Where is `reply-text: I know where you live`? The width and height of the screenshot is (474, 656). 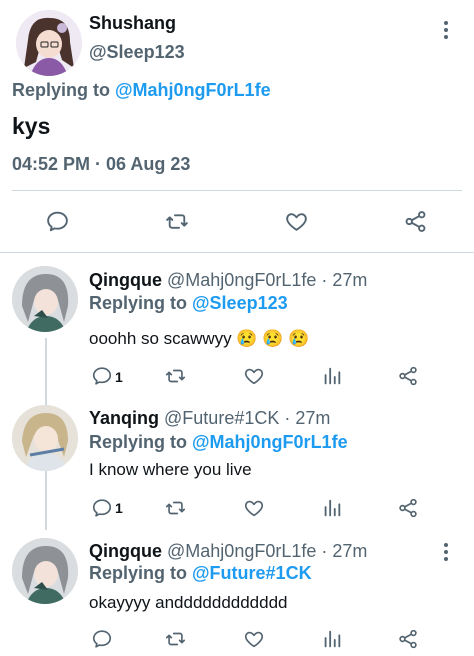 reply-text: I know where you live is located at coordinates (170, 469).